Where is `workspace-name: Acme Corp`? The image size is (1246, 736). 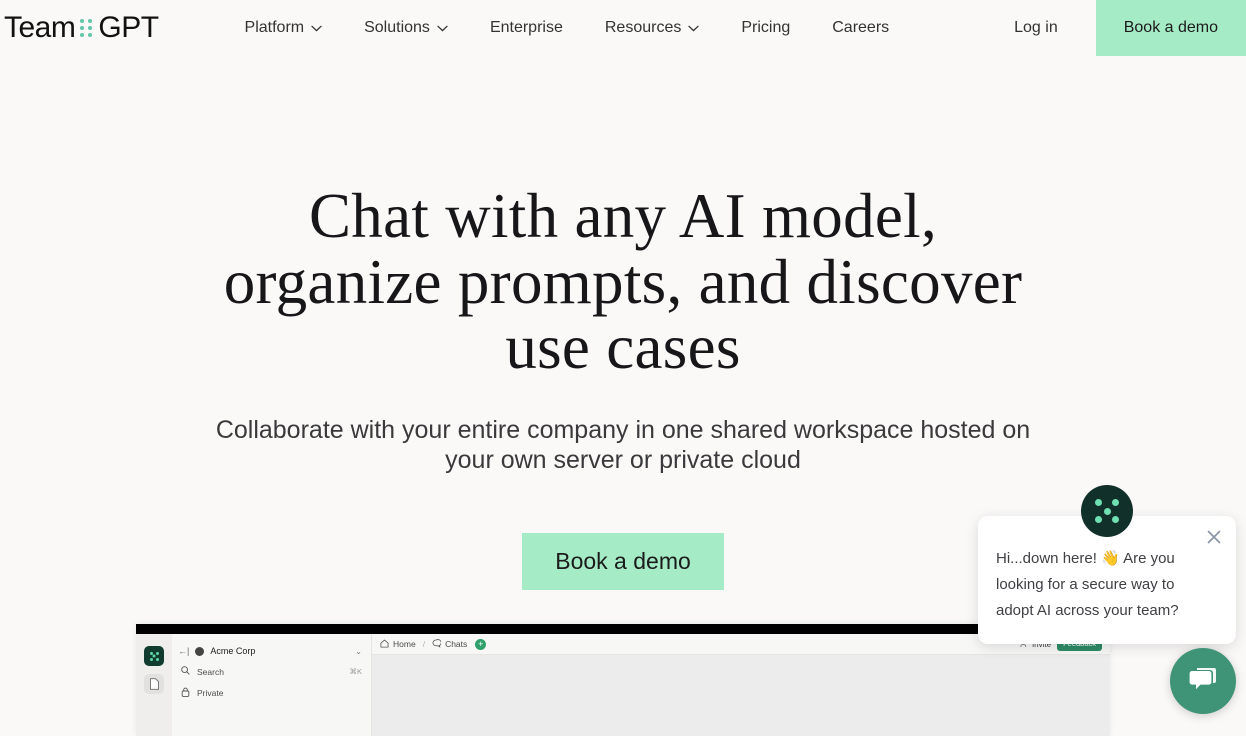
workspace-name: Acme Corp is located at coordinates (233, 651).